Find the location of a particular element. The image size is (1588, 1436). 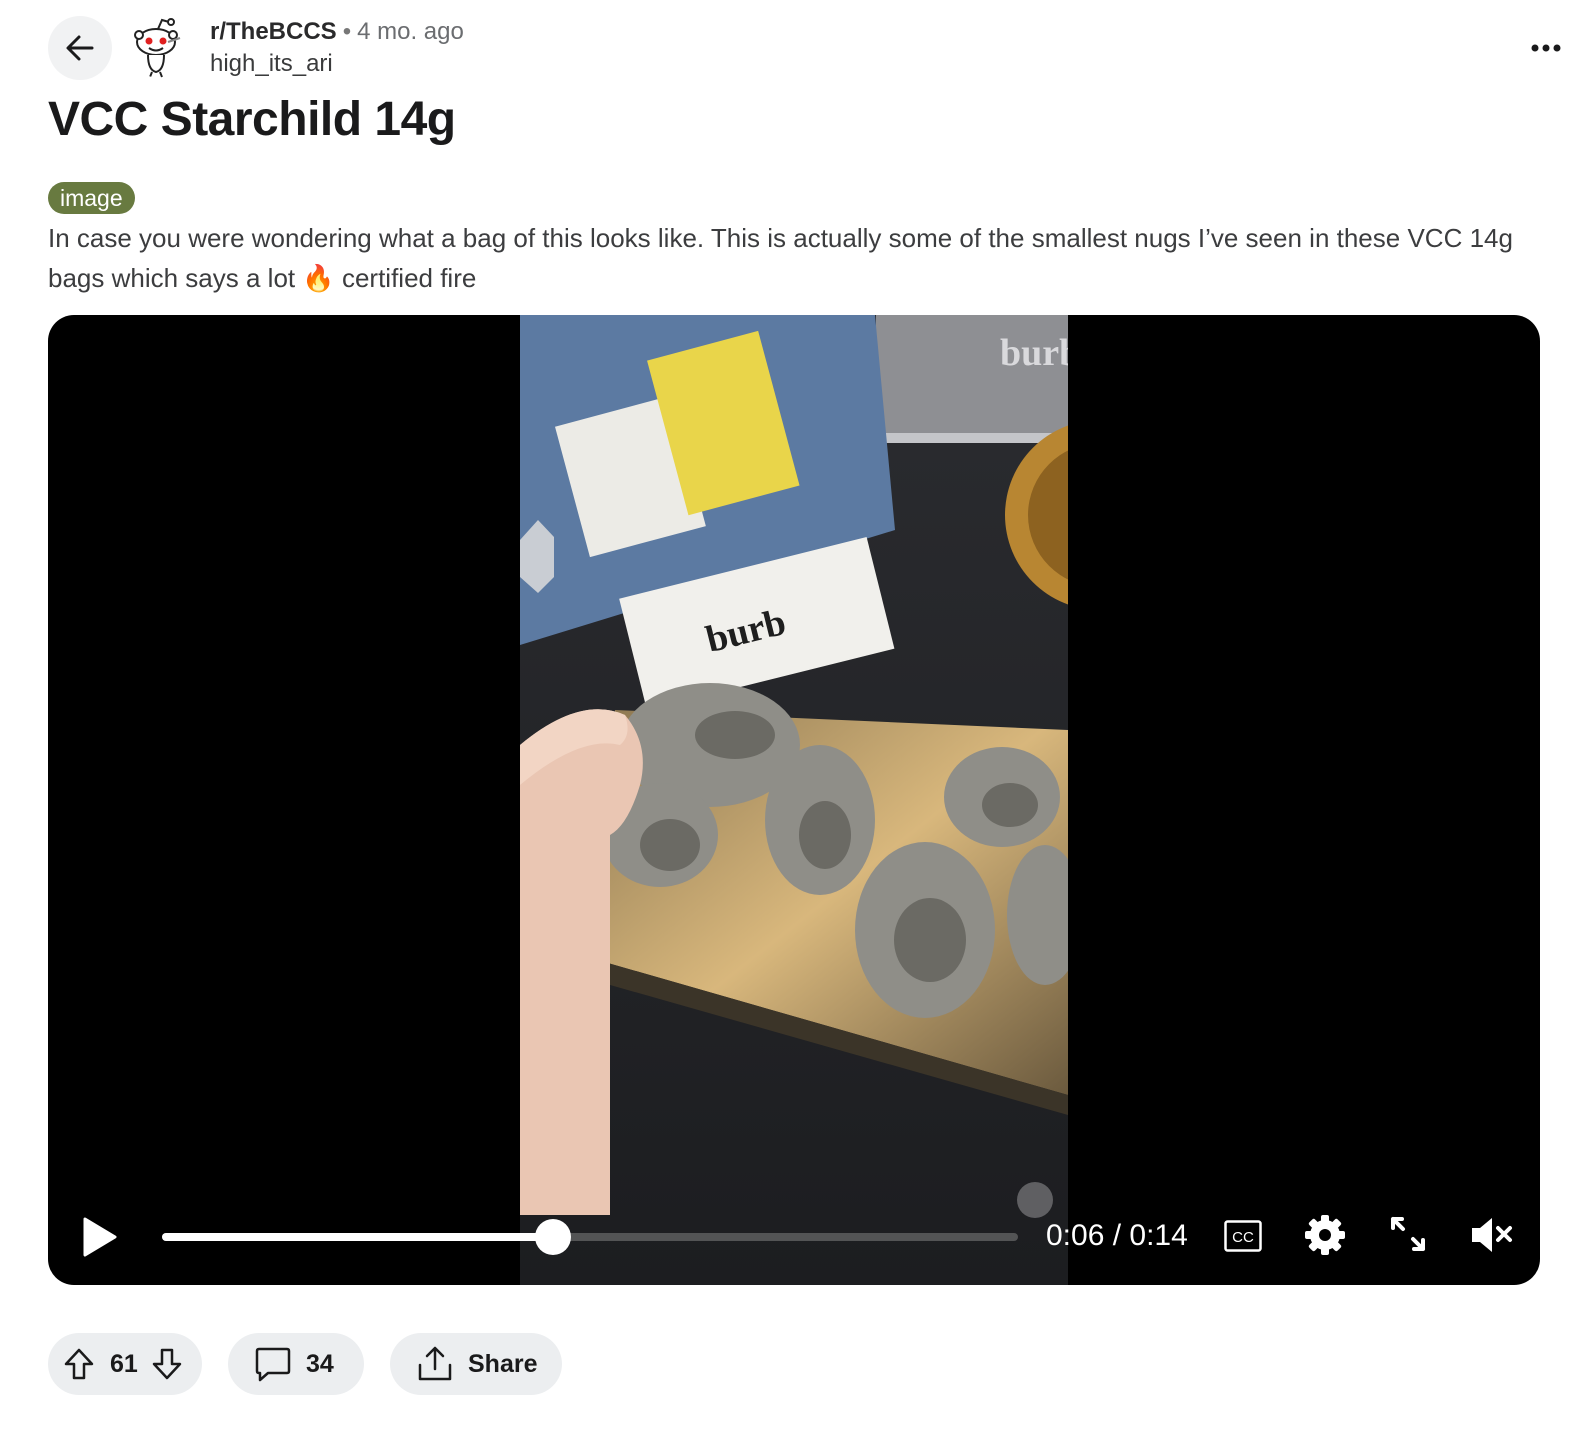

comment-bubble-icon is located at coordinates (273, 1364).